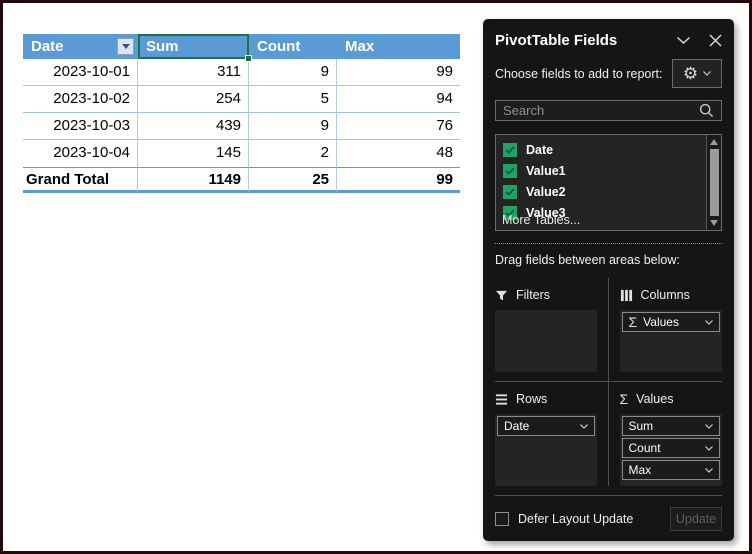 The height and width of the screenshot is (554, 752). Describe the element at coordinates (540, 149) in the screenshot. I see `field-name: Date` at that location.